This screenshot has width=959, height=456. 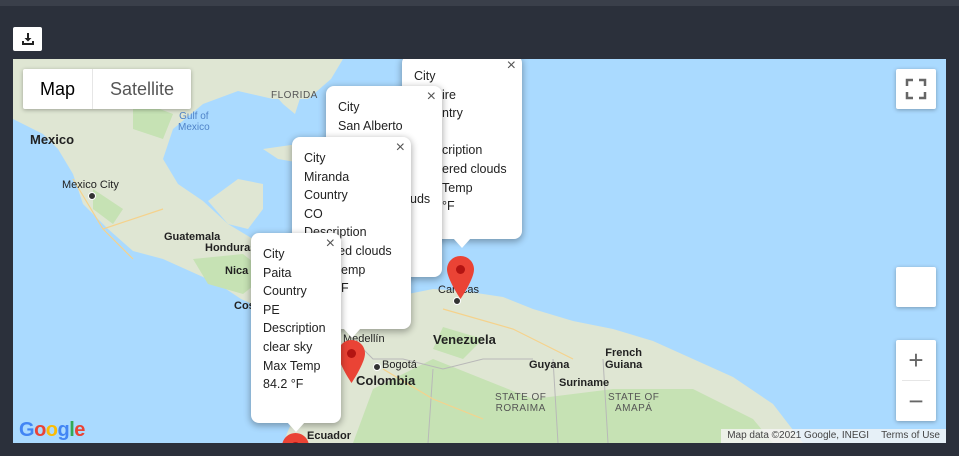 I want to click on label-roraima: STATE OF RORAIMA, so click(x=521, y=403).